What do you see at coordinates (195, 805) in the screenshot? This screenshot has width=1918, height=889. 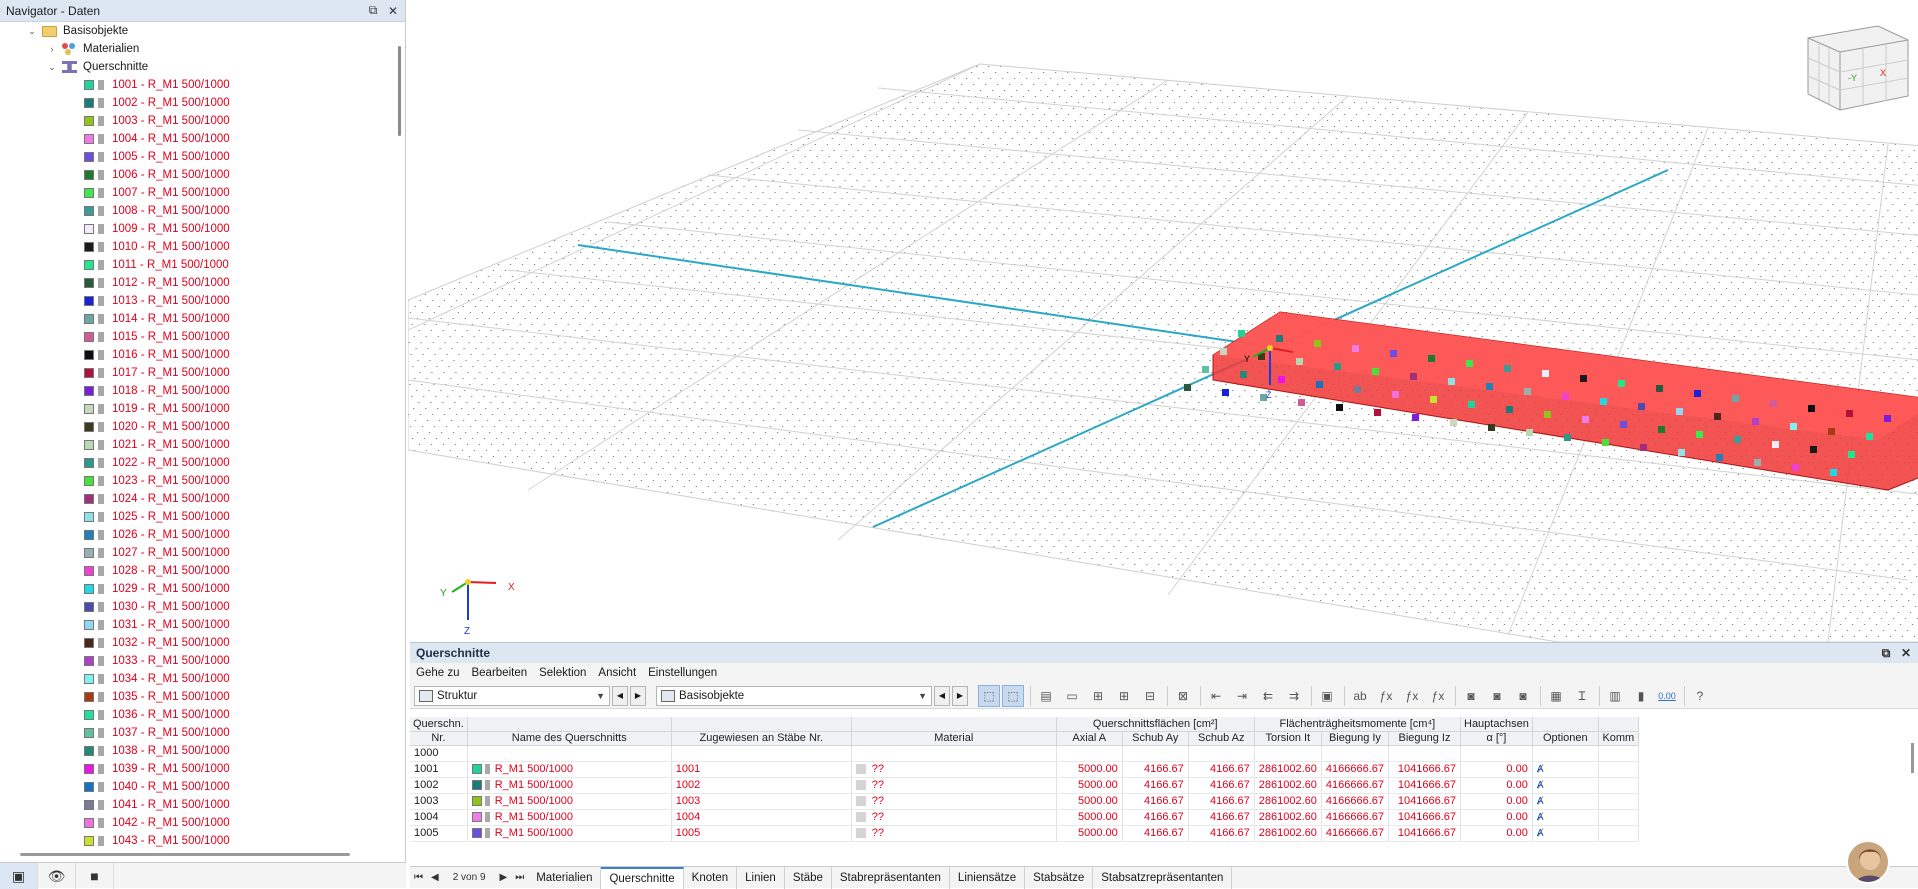 I see `section-item: 1041 - R_M1 500/1000` at bounding box center [195, 805].